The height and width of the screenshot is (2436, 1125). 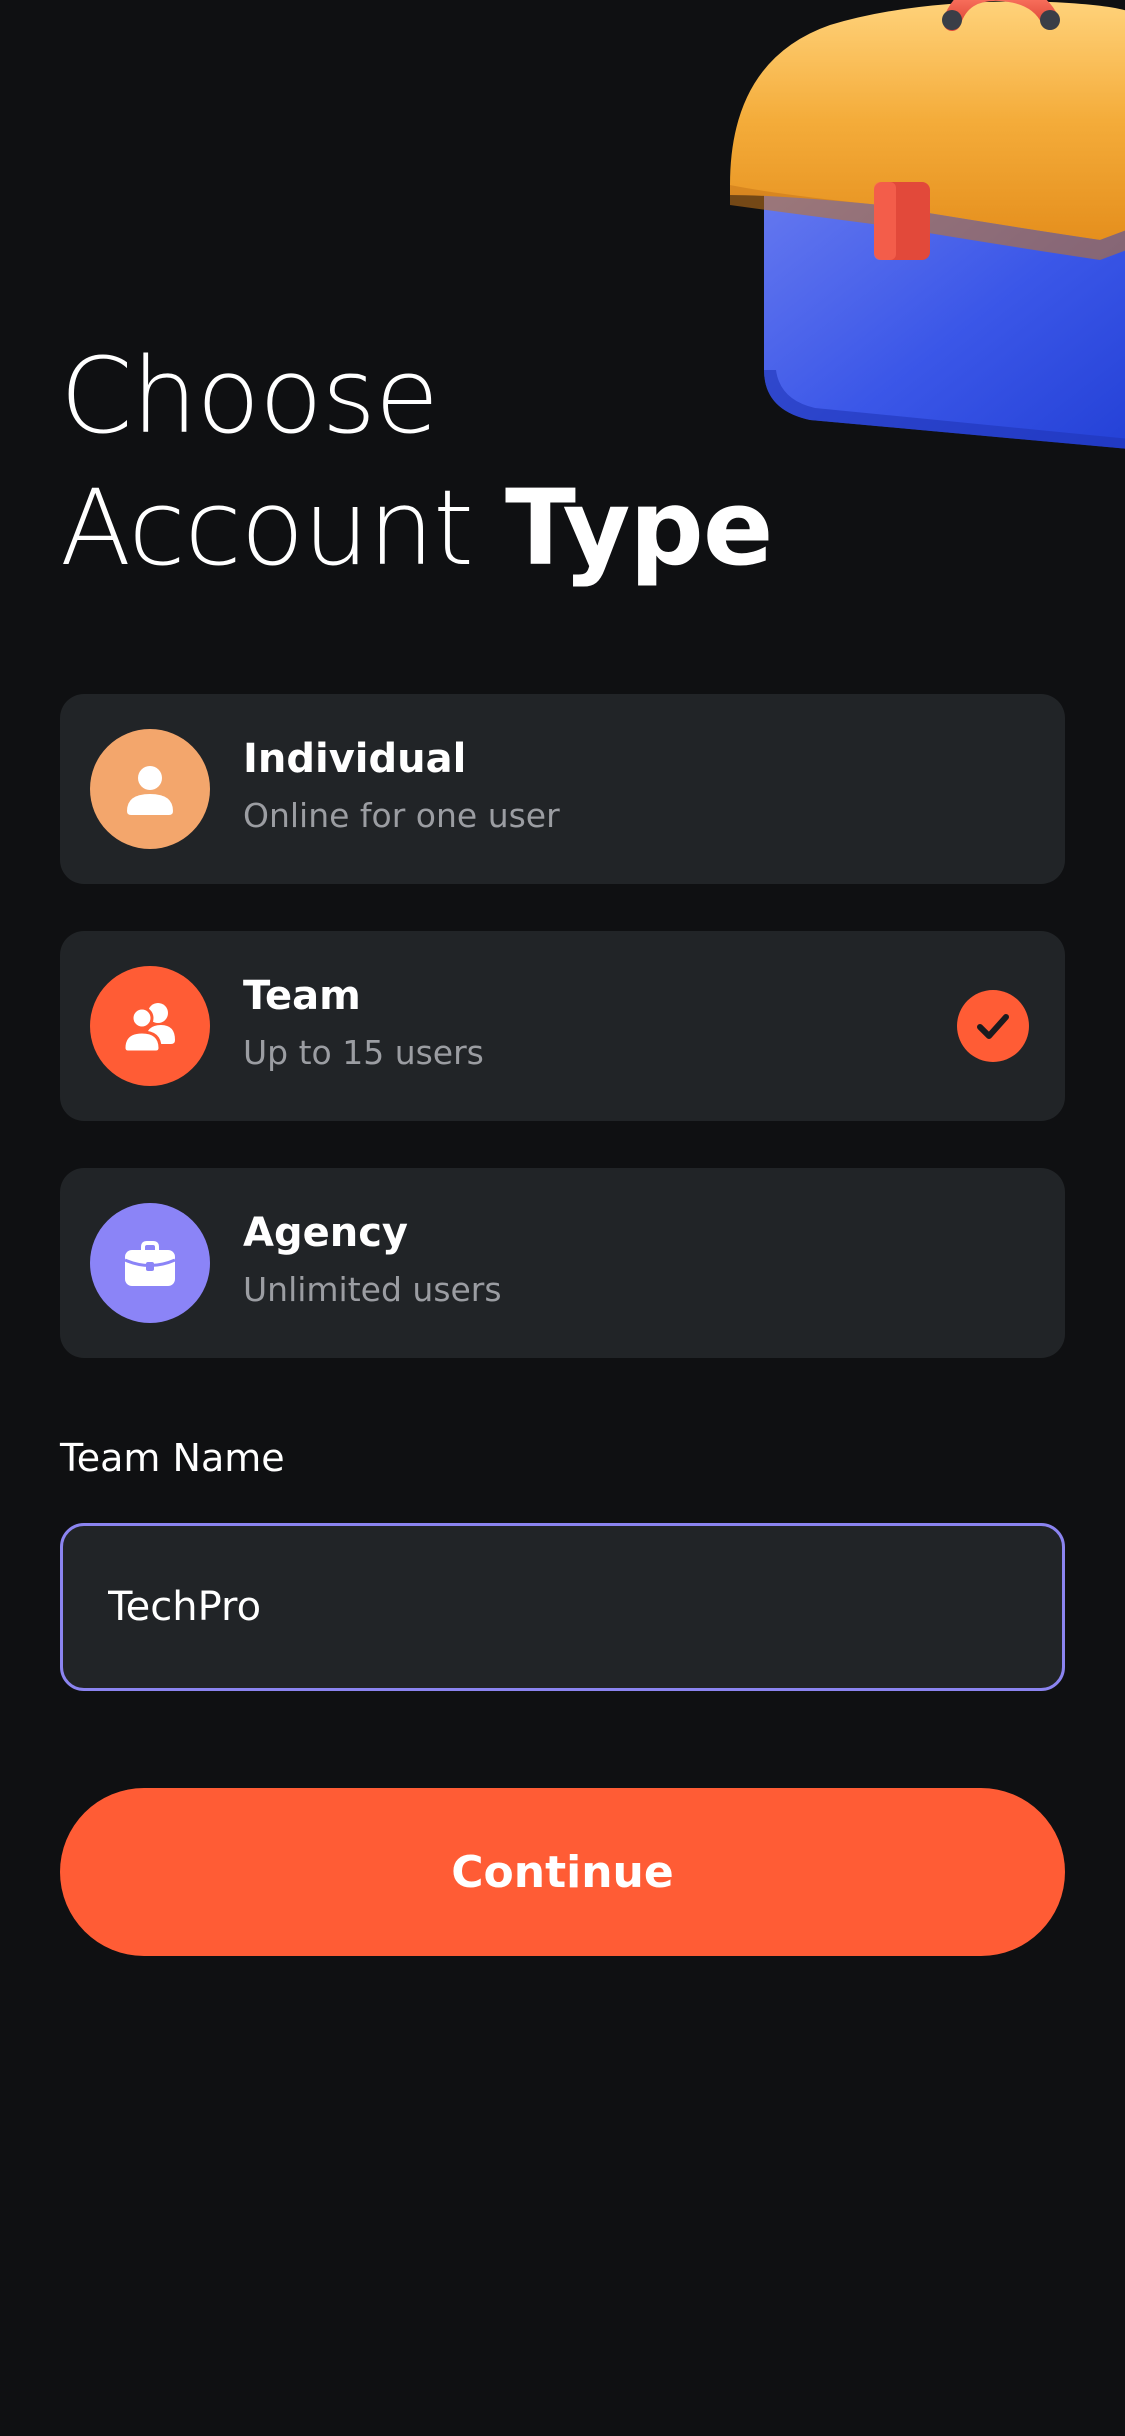 I want to click on option-card-individual: Individual Online for one user, so click(x=562, y=789).